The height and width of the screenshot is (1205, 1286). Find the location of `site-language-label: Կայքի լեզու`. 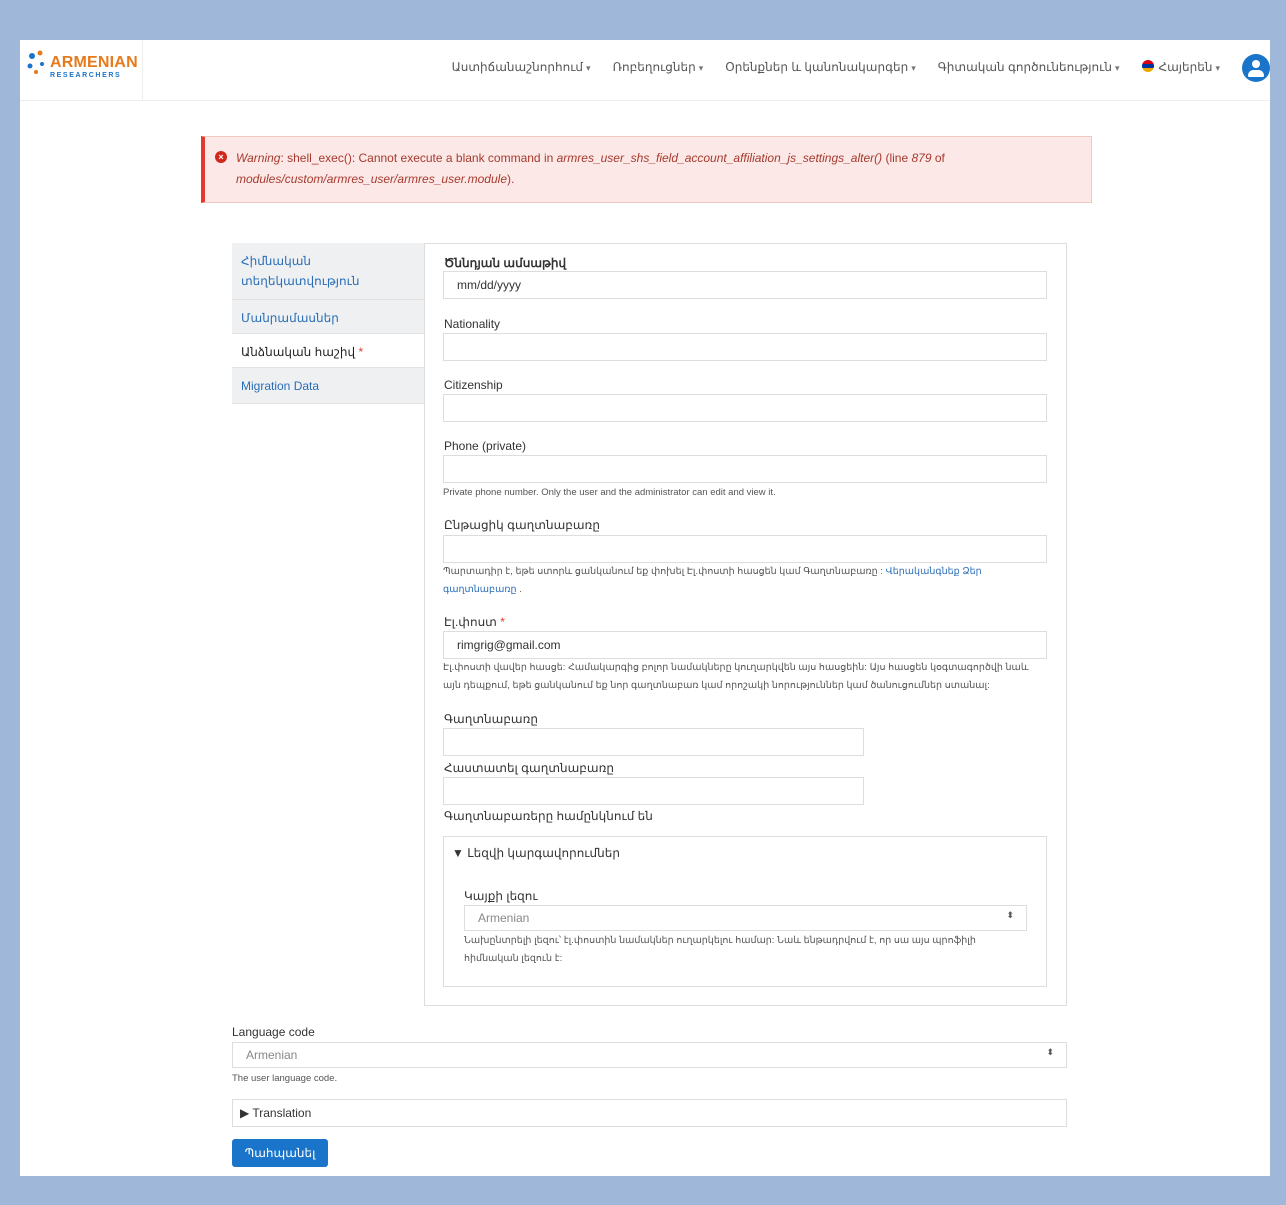

site-language-label: Կայքի լեզու is located at coordinates (501, 896).